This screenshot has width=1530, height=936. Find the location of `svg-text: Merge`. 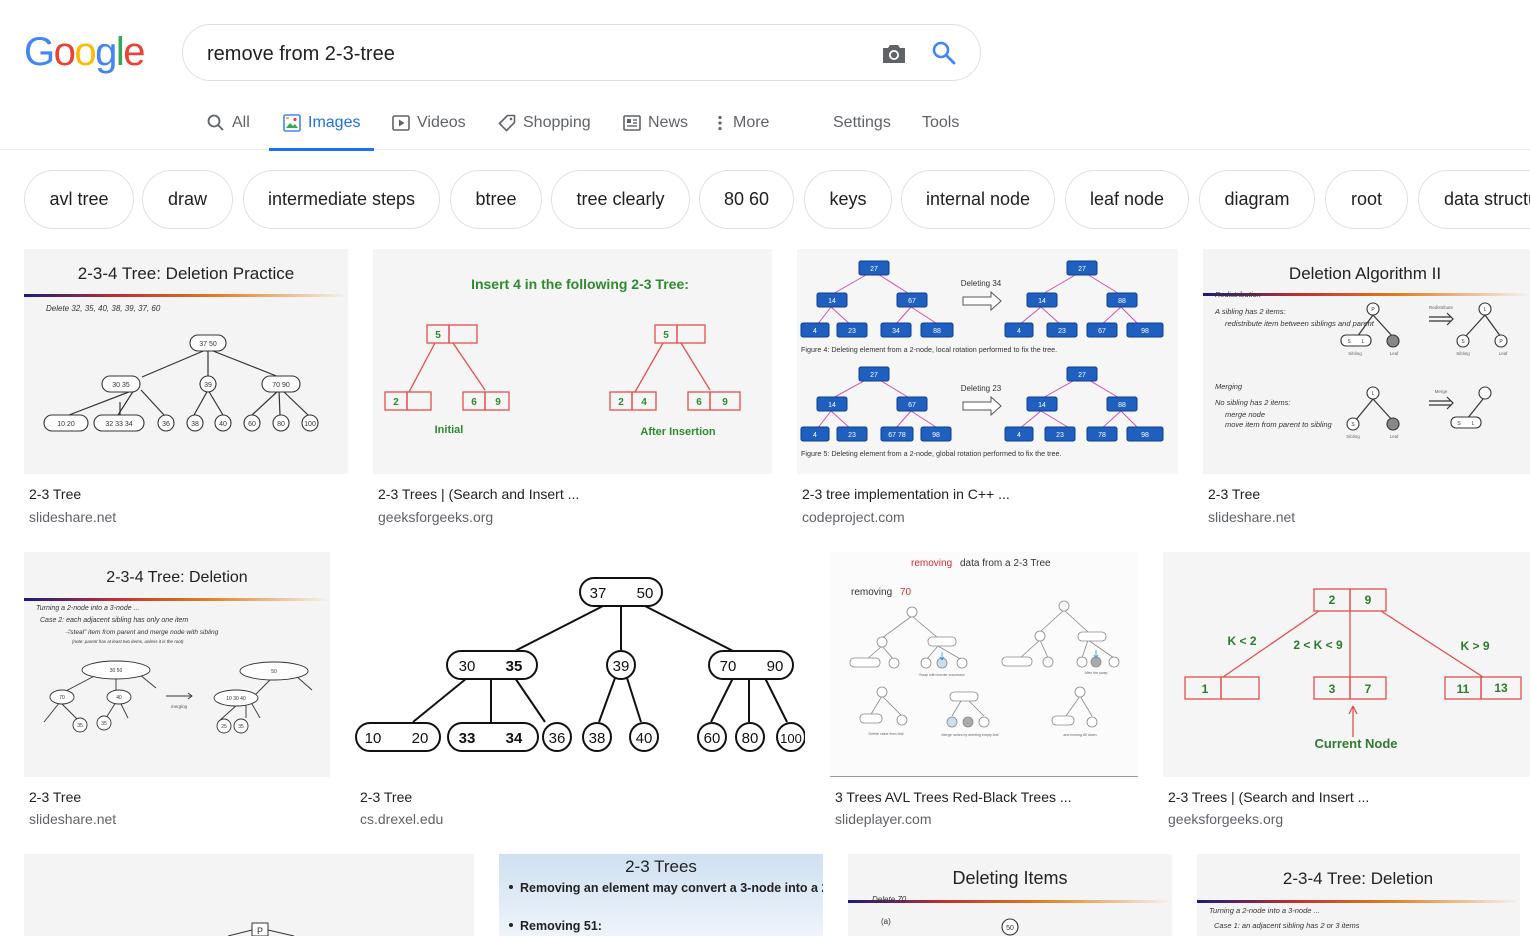

svg-text: Merge is located at coordinates (1441, 391).